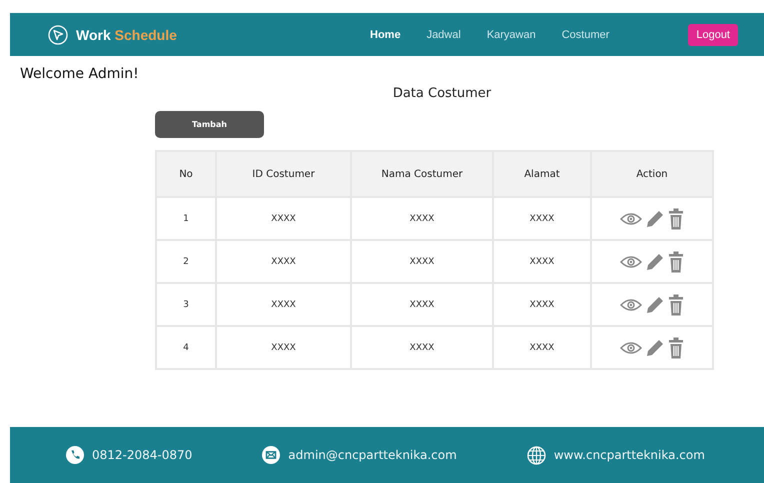 The width and height of the screenshot is (764, 483). I want to click on phone-icon, so click(75, 455).